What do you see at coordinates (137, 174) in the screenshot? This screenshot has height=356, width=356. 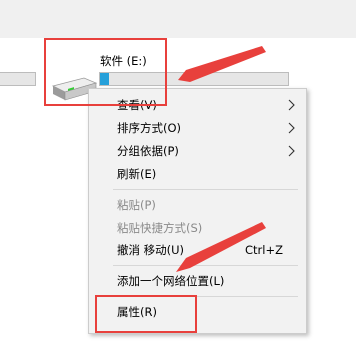 I see `menu-item-label: 刷新(E)` at bounding box center [137, 174].